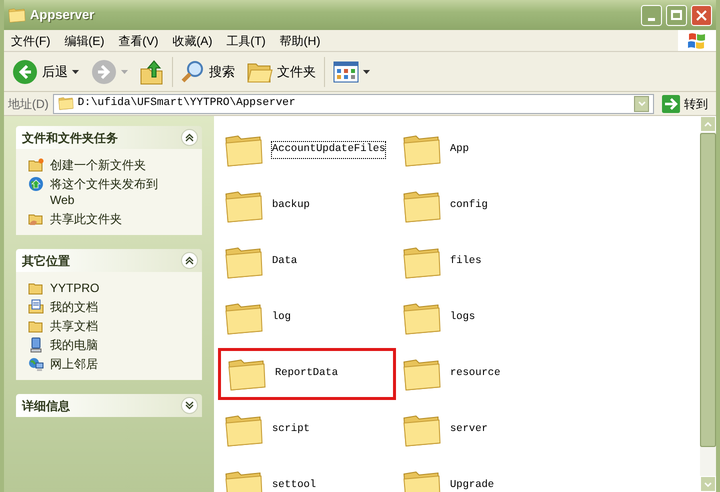 This screenshot has width=720, height=492. I want to click on task-link: 共享文档, so click(109, 326).